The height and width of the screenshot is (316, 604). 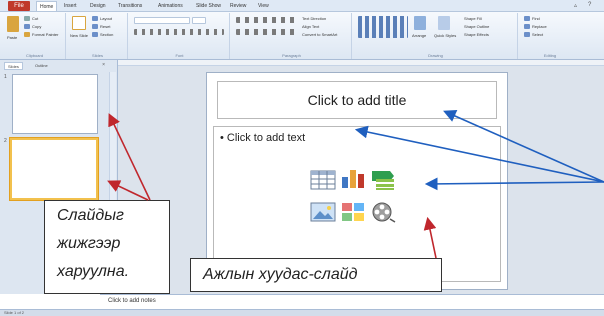 I want to click on arrow-to-text, so click(x=479, y=154).